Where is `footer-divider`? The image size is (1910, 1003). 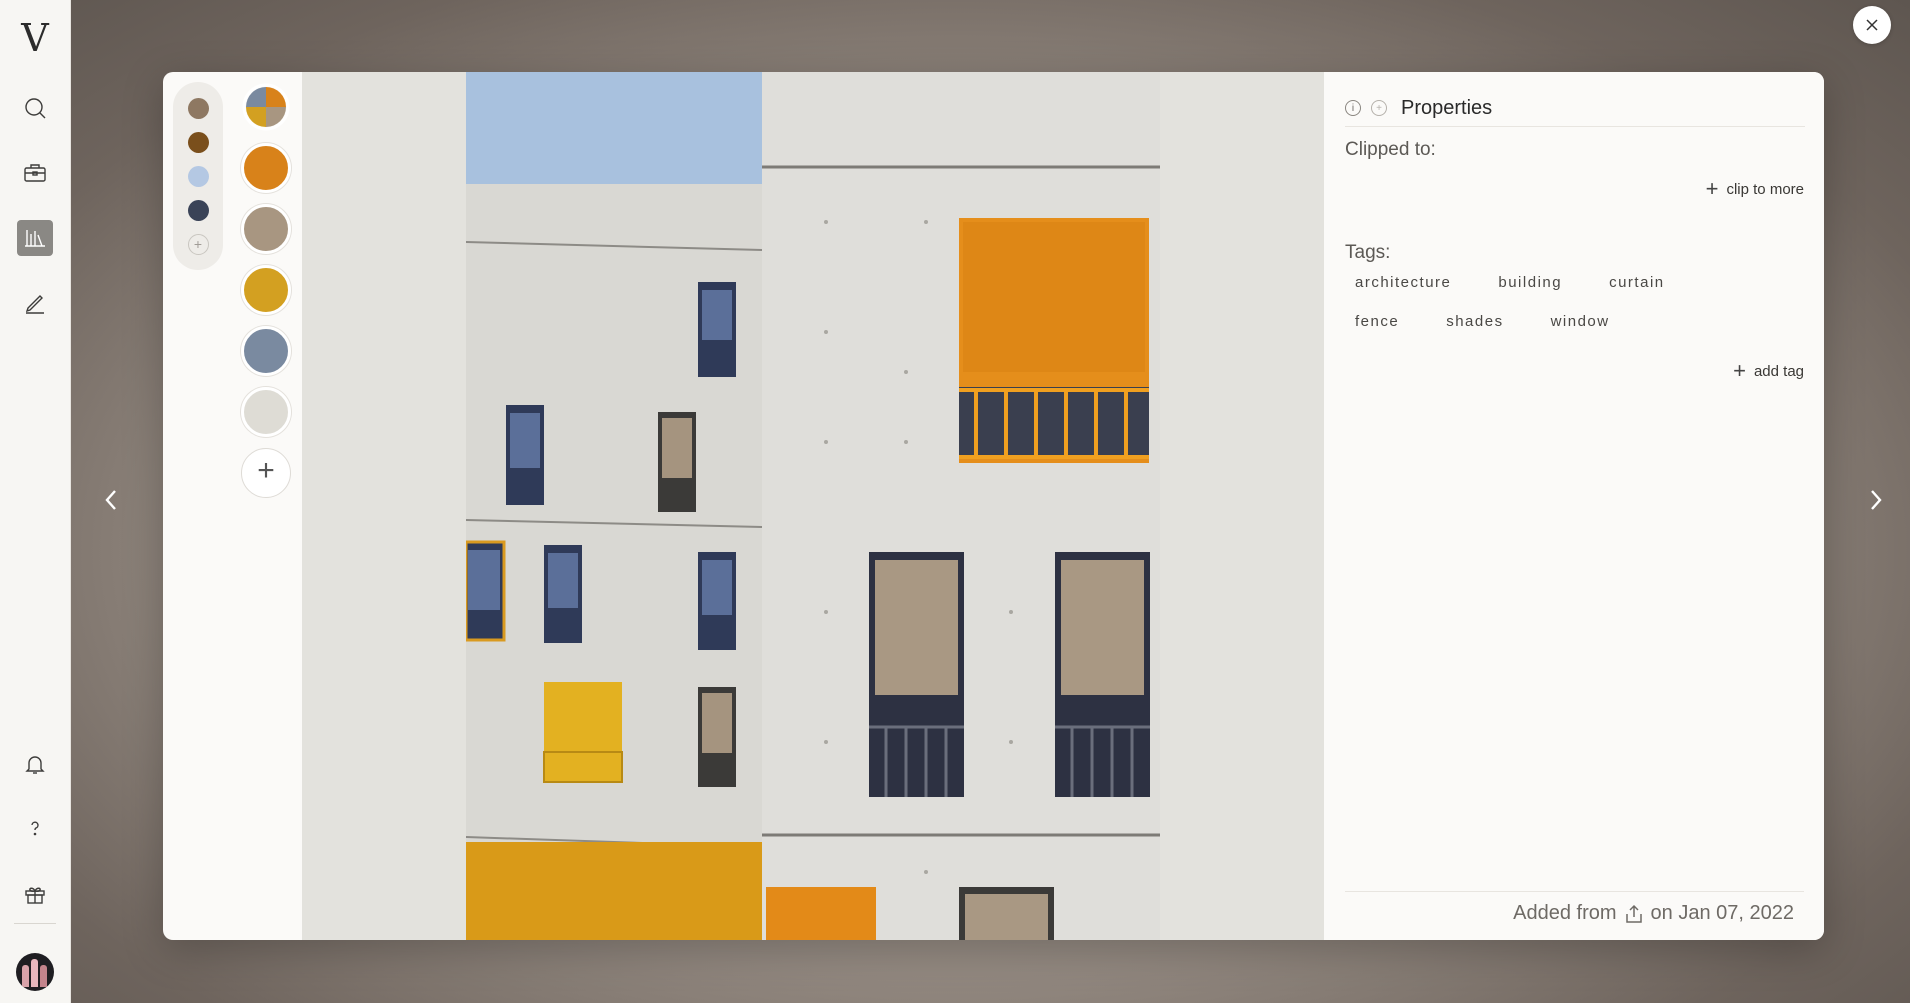
footer-divider is located at coordinates (1574, 891).